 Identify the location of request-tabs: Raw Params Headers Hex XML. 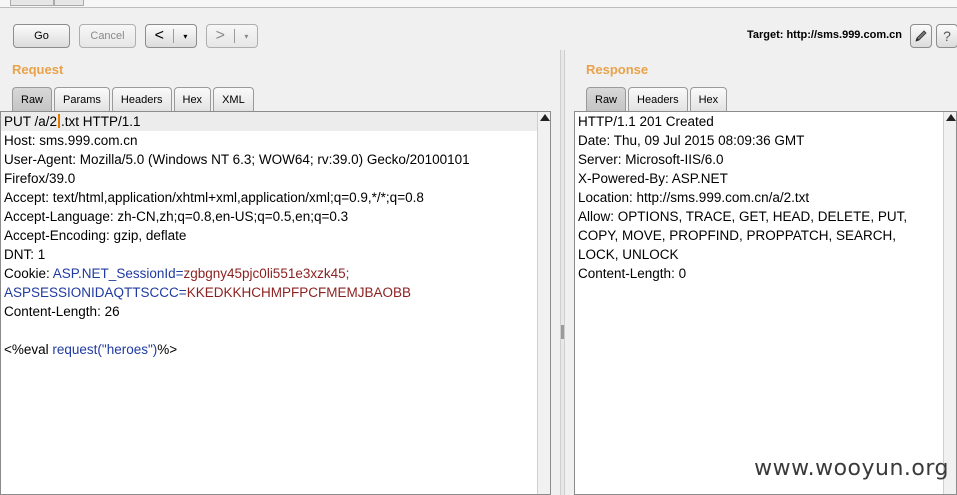
(134, 99).